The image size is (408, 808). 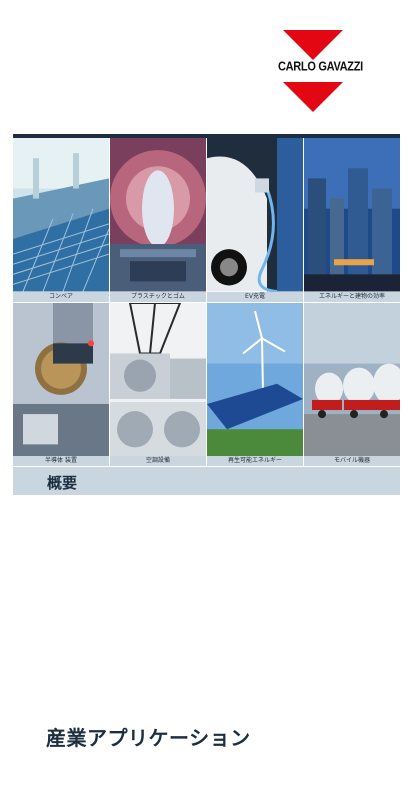 I want to click on tile-mobile-equipment: モバイル機器, so click(x=352, y=384).